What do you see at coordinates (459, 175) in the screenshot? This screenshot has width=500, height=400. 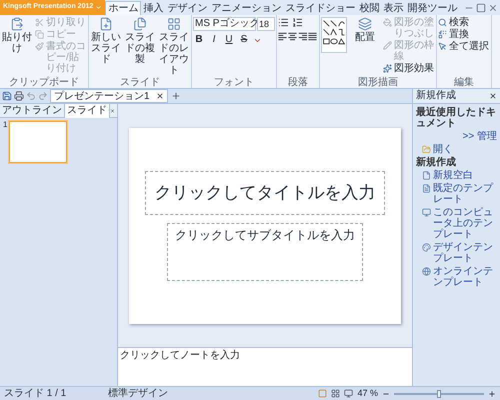 I see `task-pane-link: 新規空白` at bounding box center [459, 175].